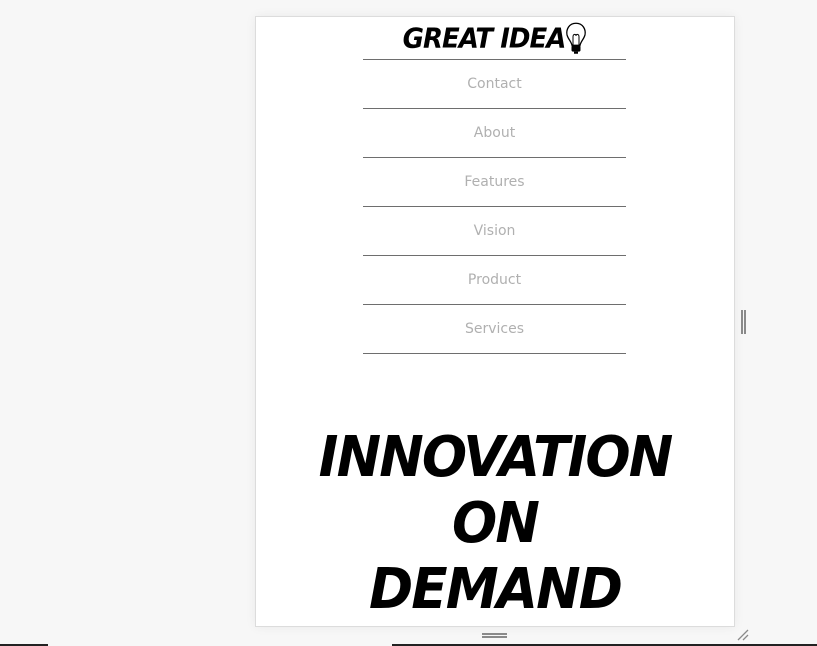 The width and height of the screenshot is (817, 646). Describe the element at coordinates (494, 329) in the screenshot. I see `nav-item-services: Services` at that location.